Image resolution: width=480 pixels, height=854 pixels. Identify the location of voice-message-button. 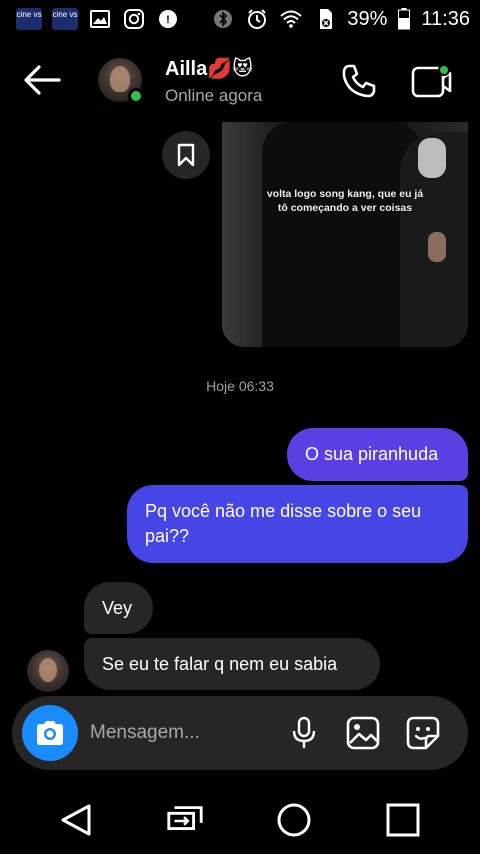
(304, 733).